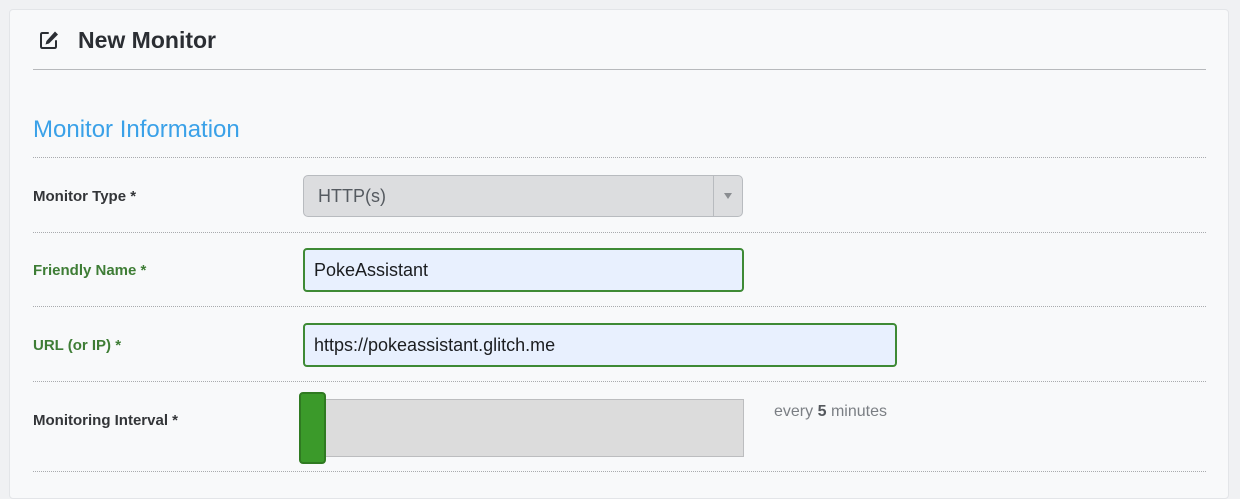 This screenshot has width=1240, height=499. What do you see at coordinates (794, 411) in the screenshot?
I see `interval-prefix: every` at bounding box center [794, 411].